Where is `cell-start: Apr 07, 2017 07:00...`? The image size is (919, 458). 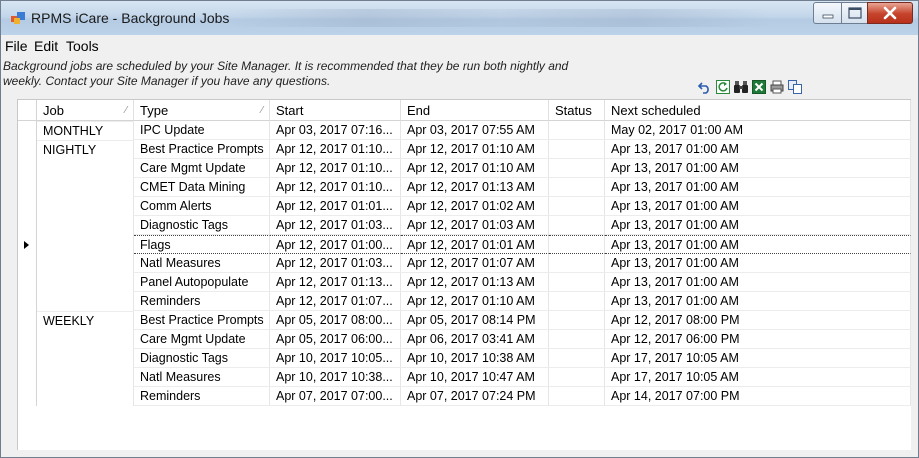
cell-start: Apr 07, 2017 07:00... is located at coordinates (335, 396).